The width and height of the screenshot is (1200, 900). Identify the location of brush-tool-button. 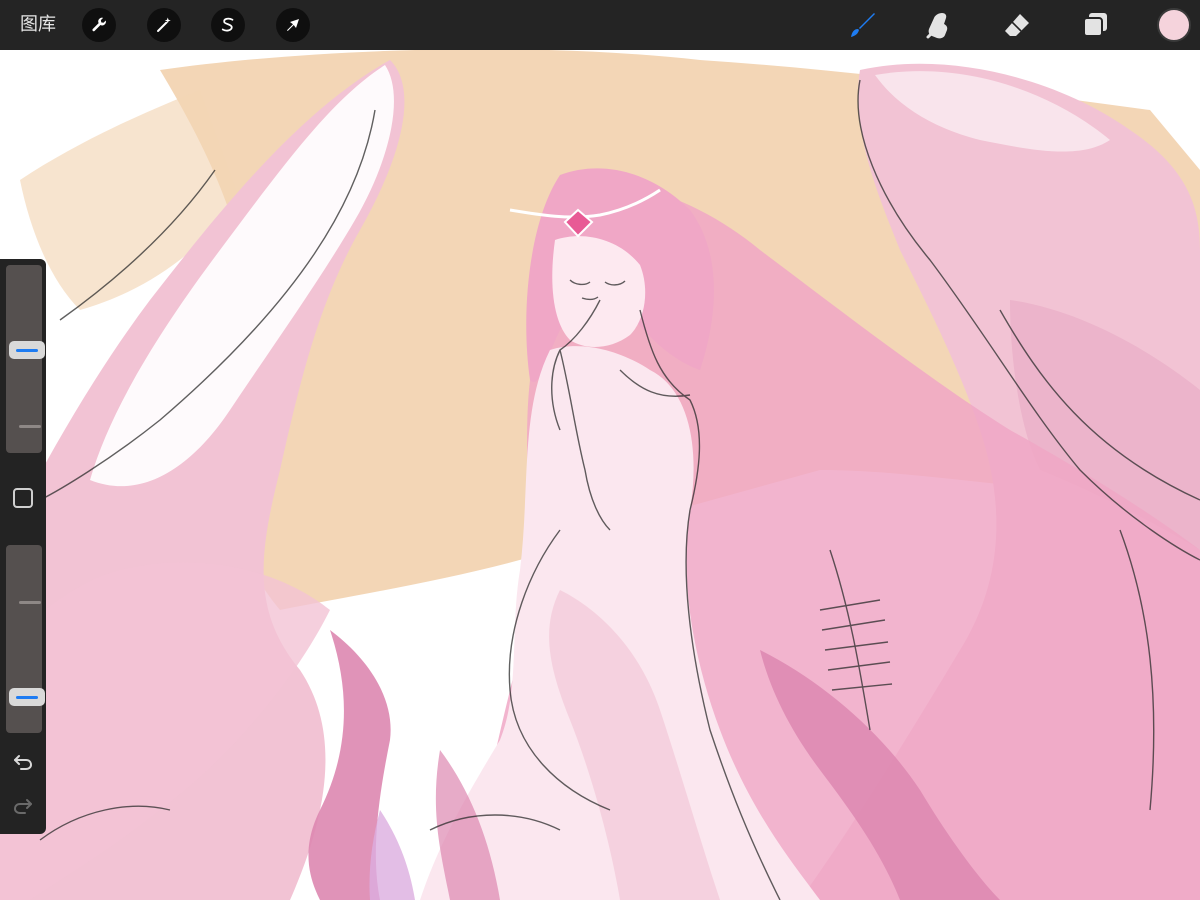
(862, 25).